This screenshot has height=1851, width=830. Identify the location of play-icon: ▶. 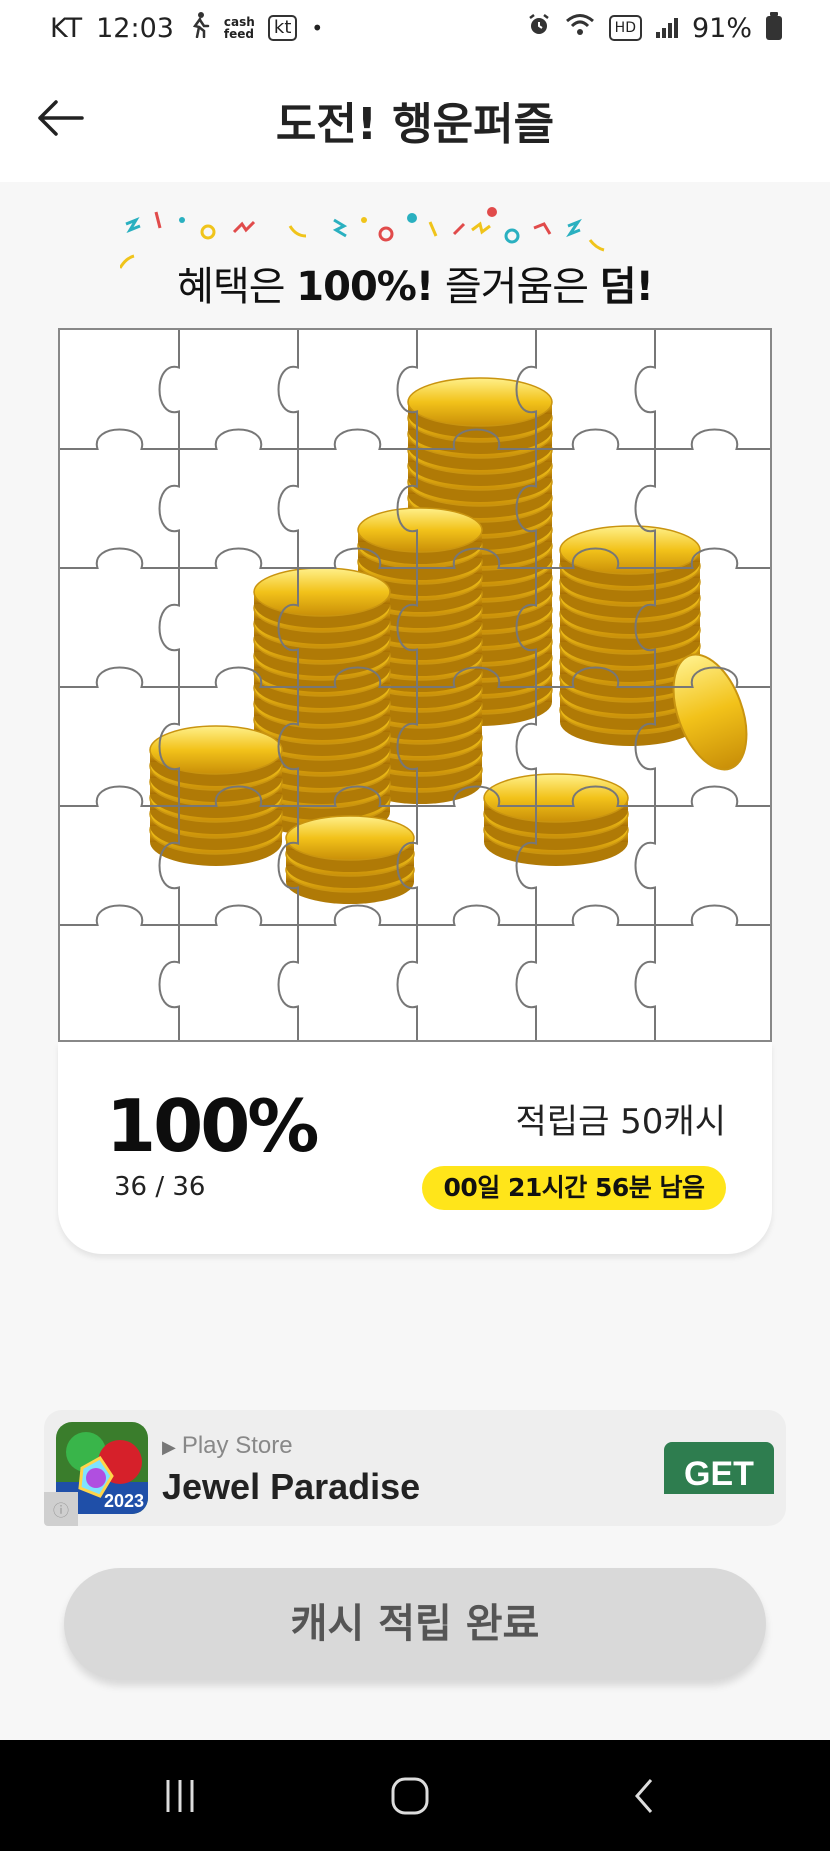
(169, 1447).